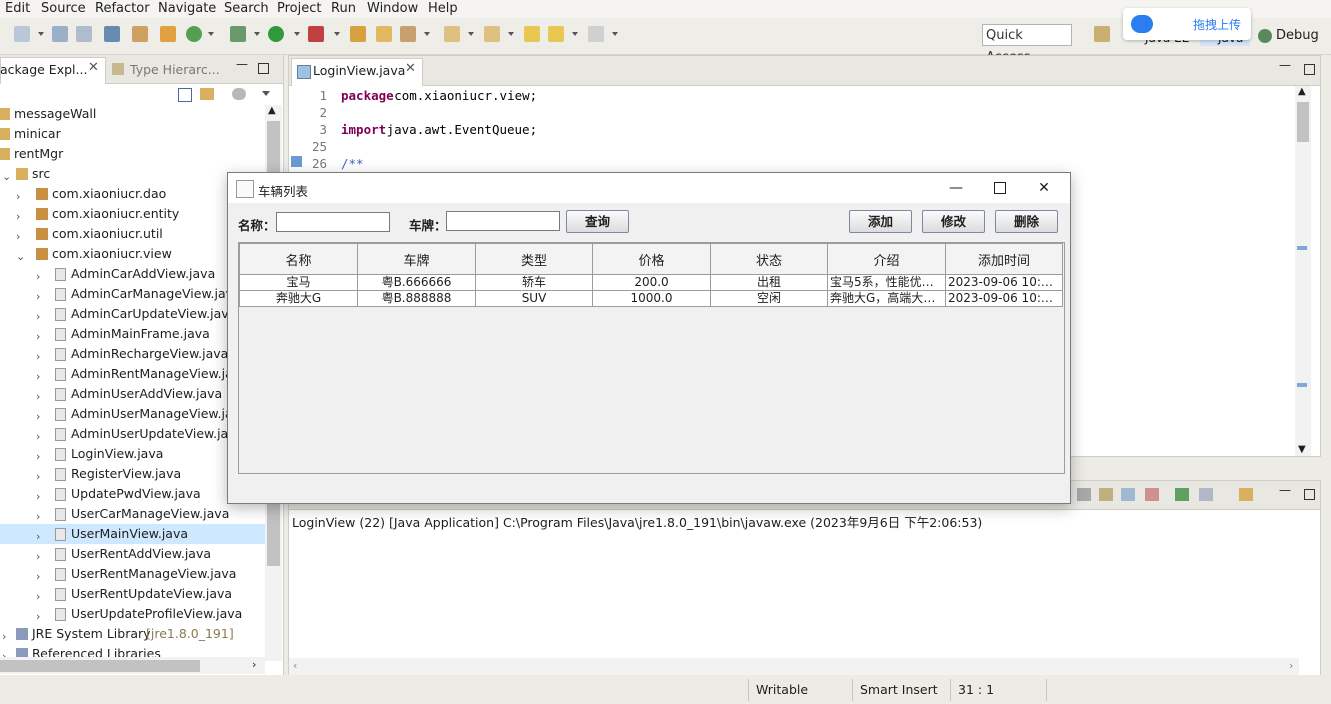 This screenshot has height=704, width=1331. What do you see at coordinates (596, 34) in the screenshot?
I see `forward-arrow-icon` at bounding box center [596, 34].